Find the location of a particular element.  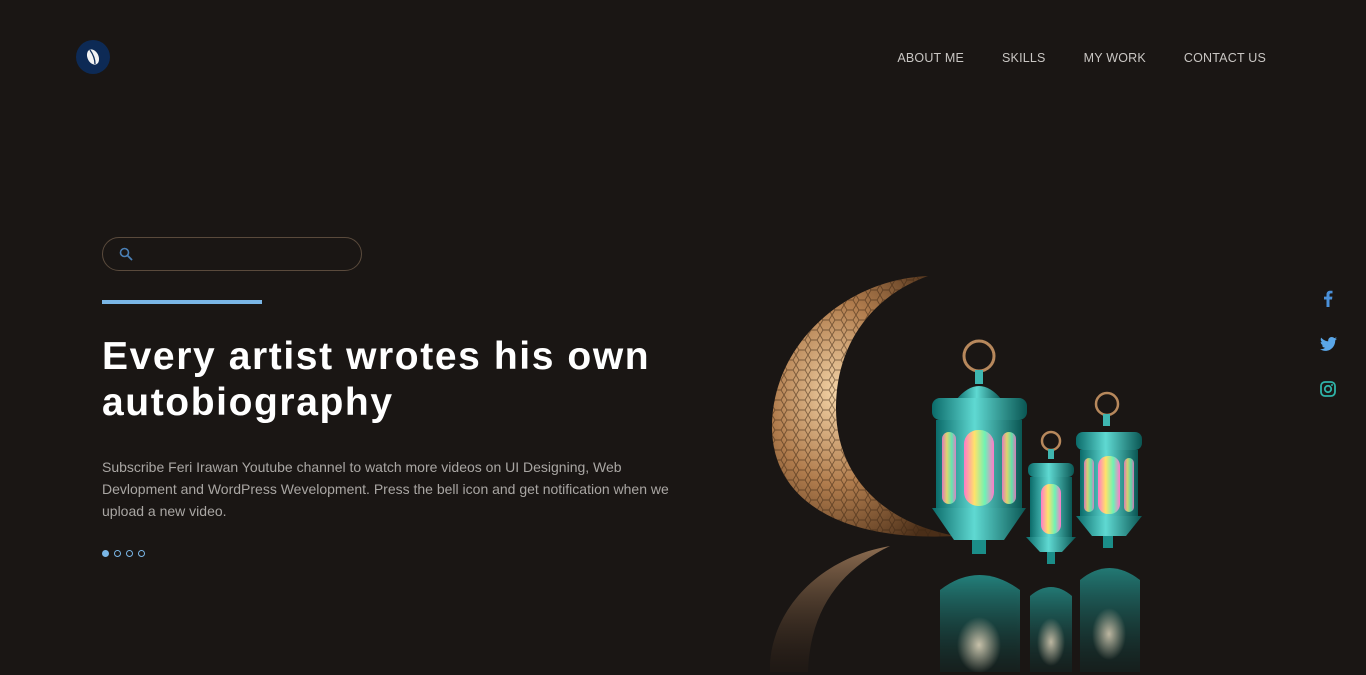

nav-about-me: ABOUT ME is located at coordinates (930, 58).